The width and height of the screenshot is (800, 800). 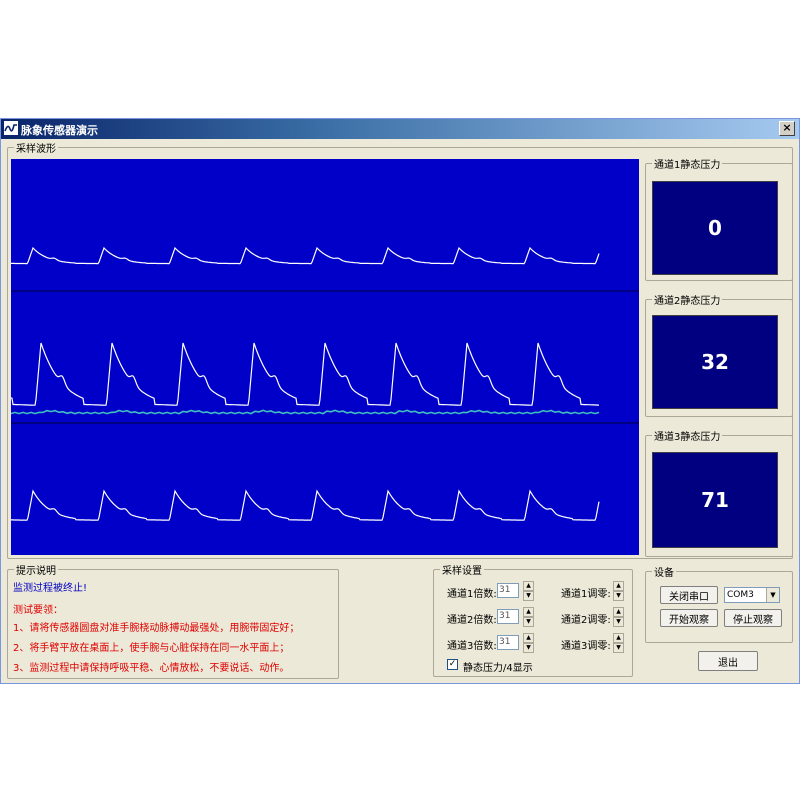 I want to click on requirement-item: 1、请将传感器圆盘对准手腕桡动脉搏动最强处，用腕带固定好；, so click(x=156, y=628).